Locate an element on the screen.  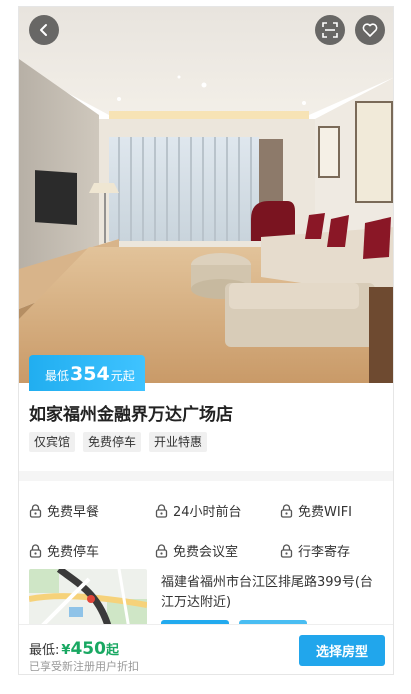
favorite-button is located at coordinates (370, 30).